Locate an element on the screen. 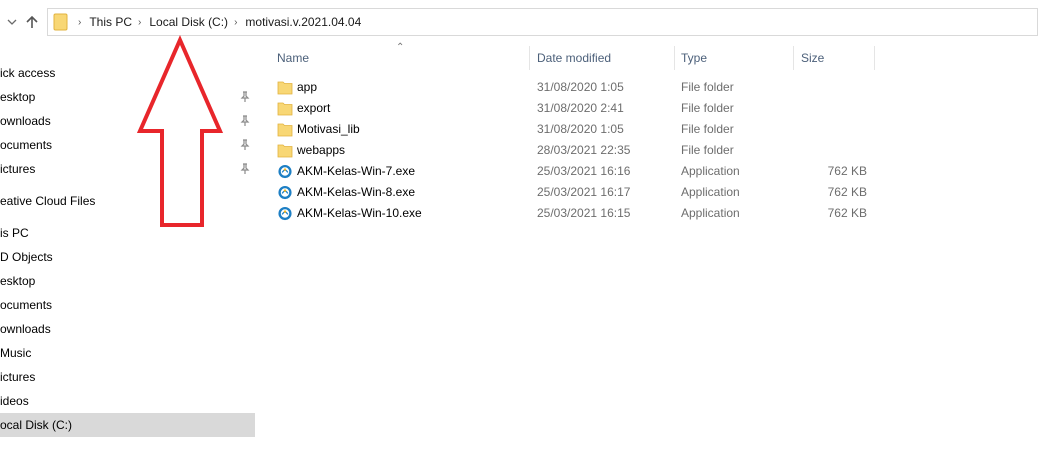 This screenshot has height=458, width=1038. file-row-export: export 31/08/2020 2:41 File folder is located at coordinates (654, 108).